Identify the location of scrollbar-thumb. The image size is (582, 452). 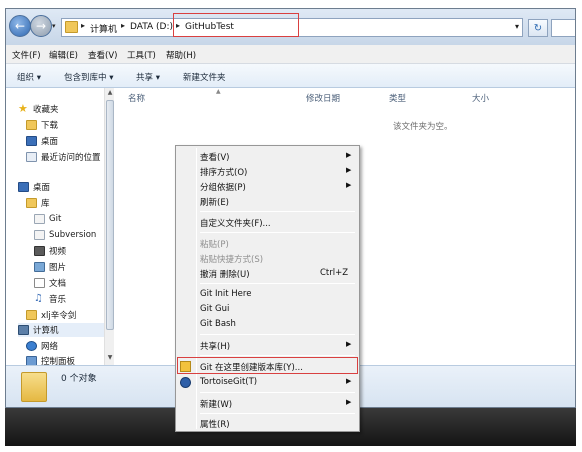
(110, 215).